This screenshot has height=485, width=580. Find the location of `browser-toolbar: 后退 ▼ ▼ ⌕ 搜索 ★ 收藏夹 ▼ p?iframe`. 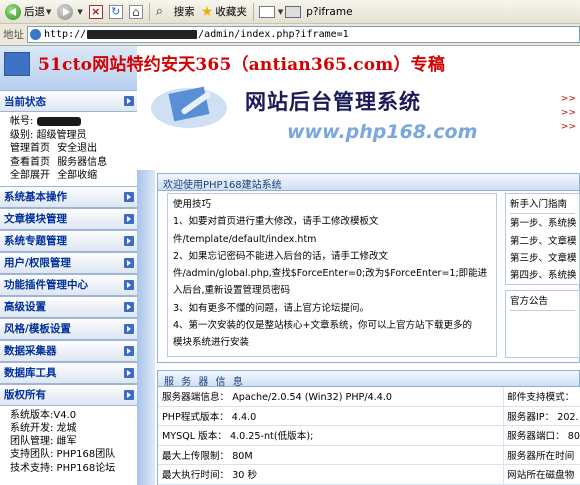

browser-toolbar: 后退 ▼ ▼ ⌕ 搜索 ★ 收藏夹 ▼ p?iframe is located at coordinates (290, 12).